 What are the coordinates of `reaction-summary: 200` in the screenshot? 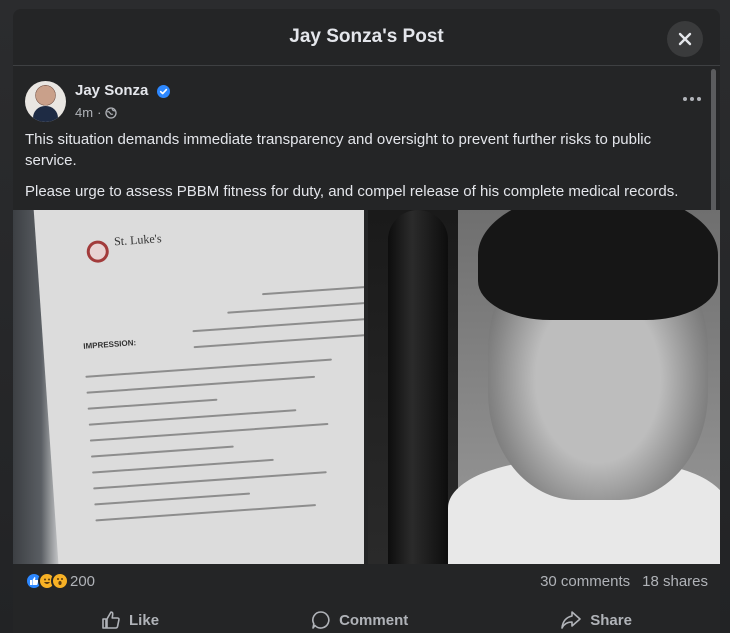 It's located at (60, 581).